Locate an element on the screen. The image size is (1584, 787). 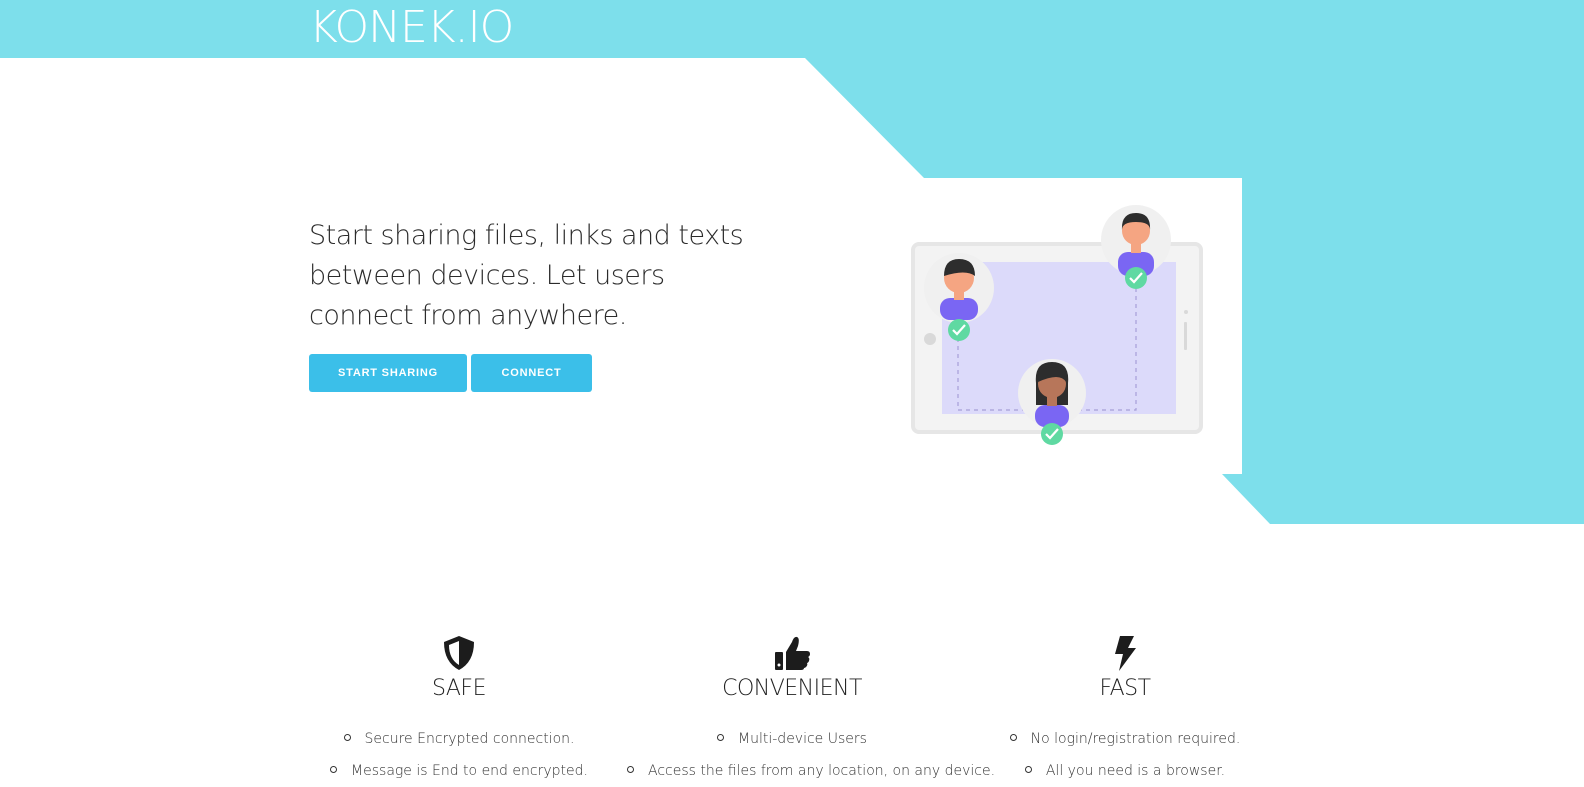
logo: KONEK.IO is located at coordinates (411, 28).